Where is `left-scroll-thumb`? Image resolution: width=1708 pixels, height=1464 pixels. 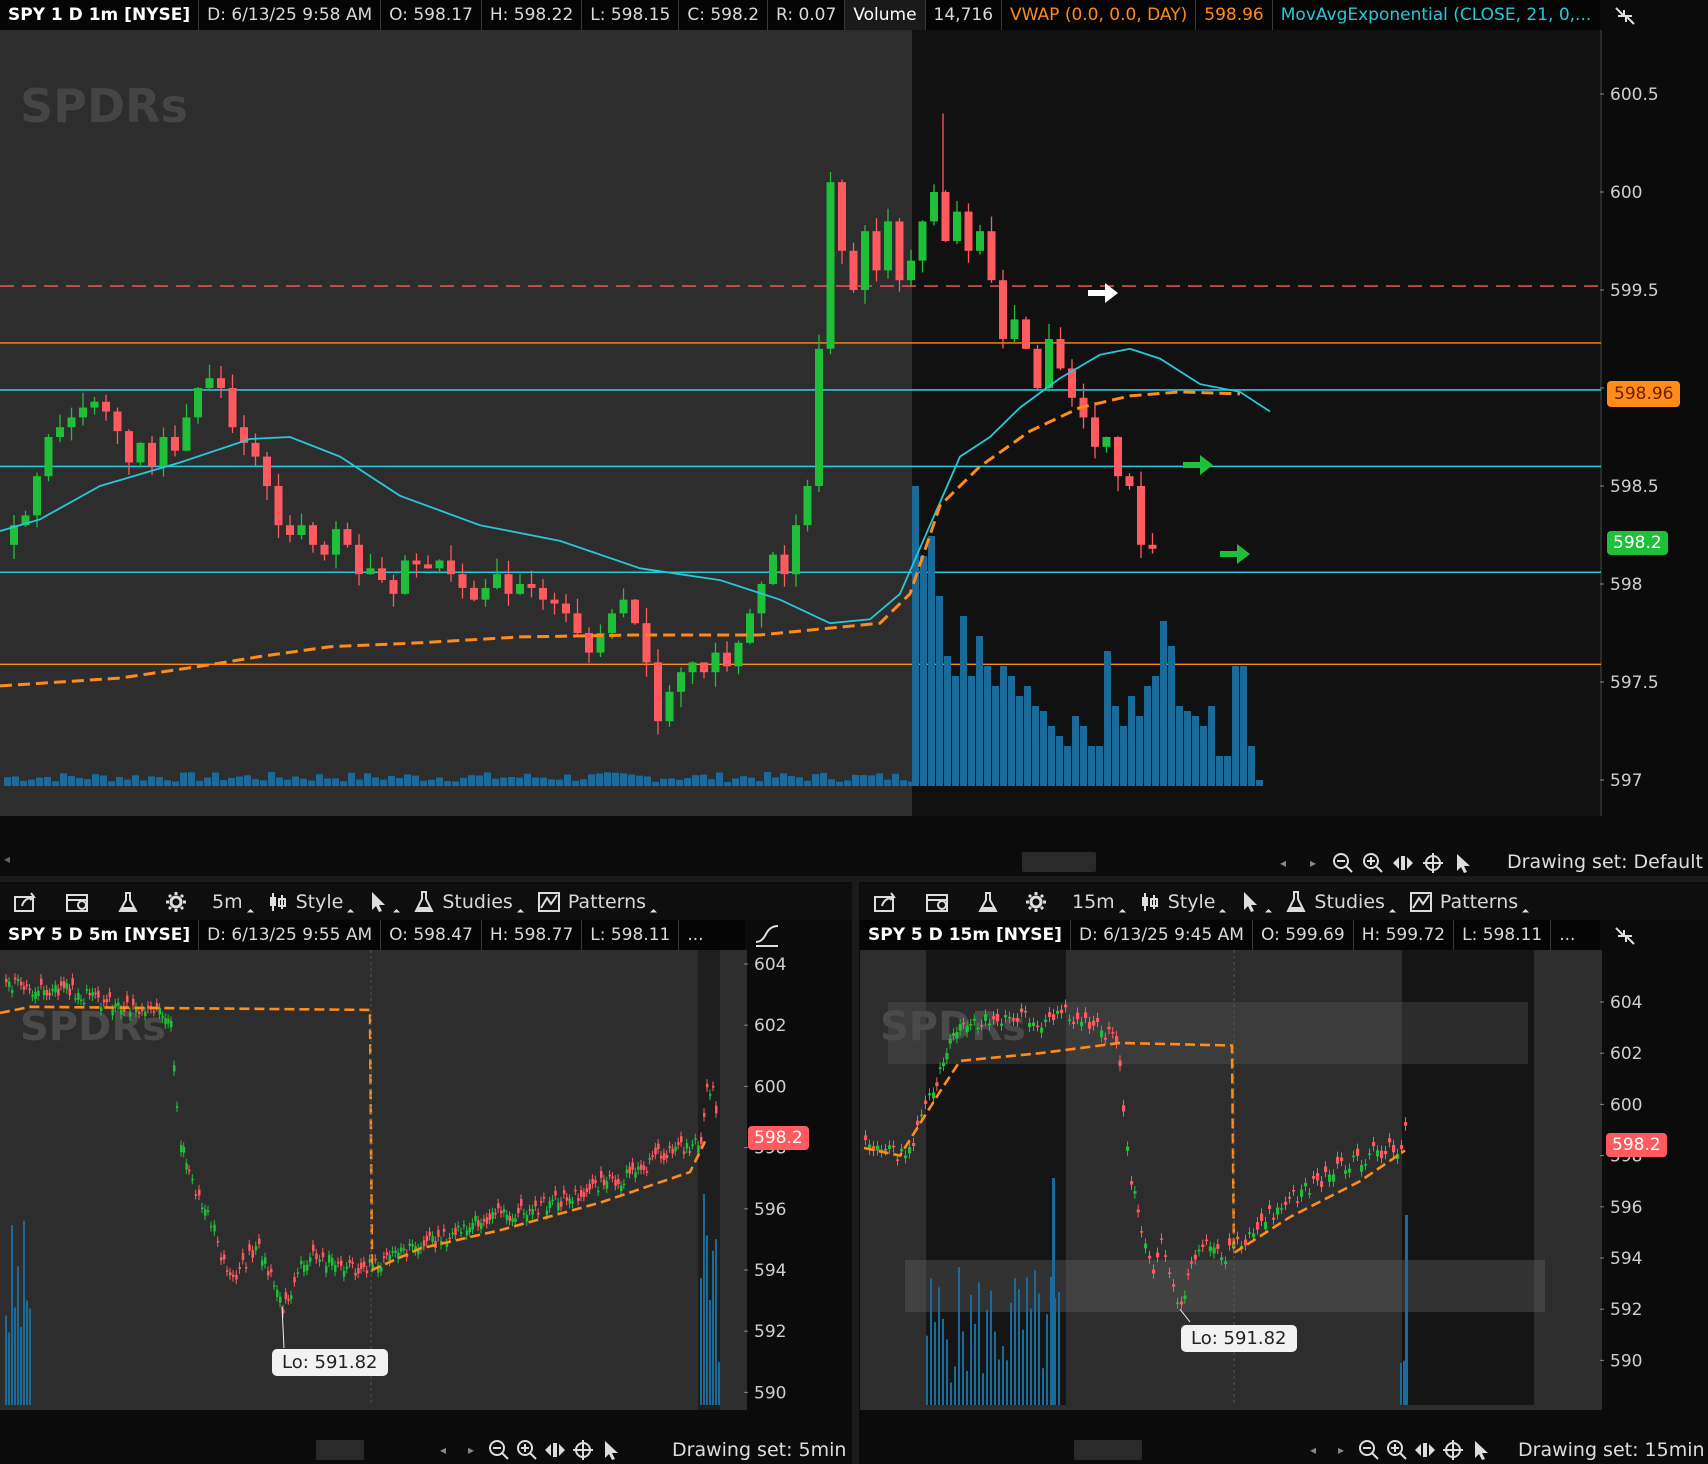 left-scroll-thumb is located at coordinates (340, 1450).